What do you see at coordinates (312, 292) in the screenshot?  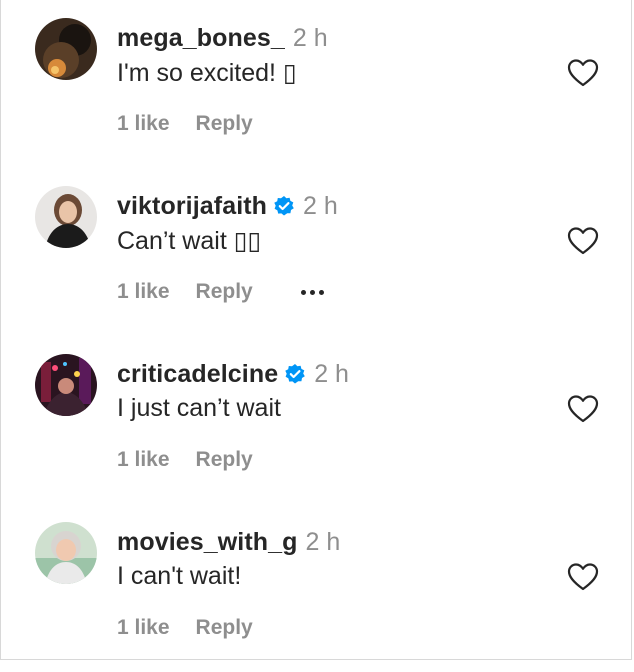 I see `more-options-icon` at bounding box center [312, 292].